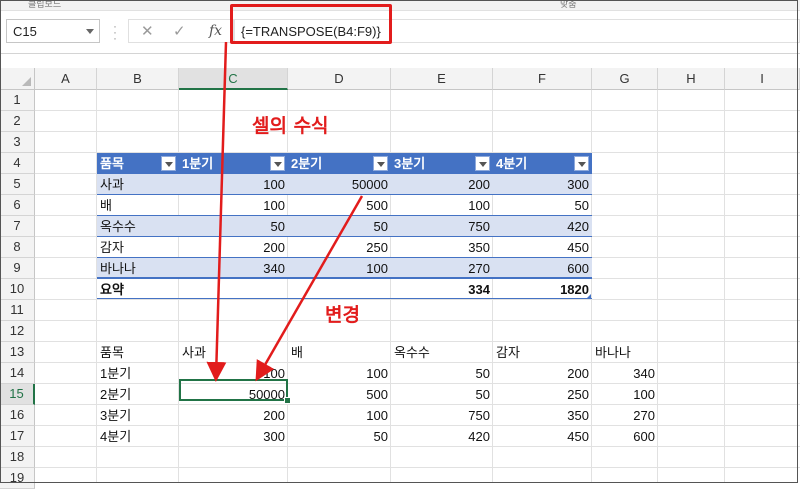  I want to click on transposed-cell: 3분기, so click(138, 415).